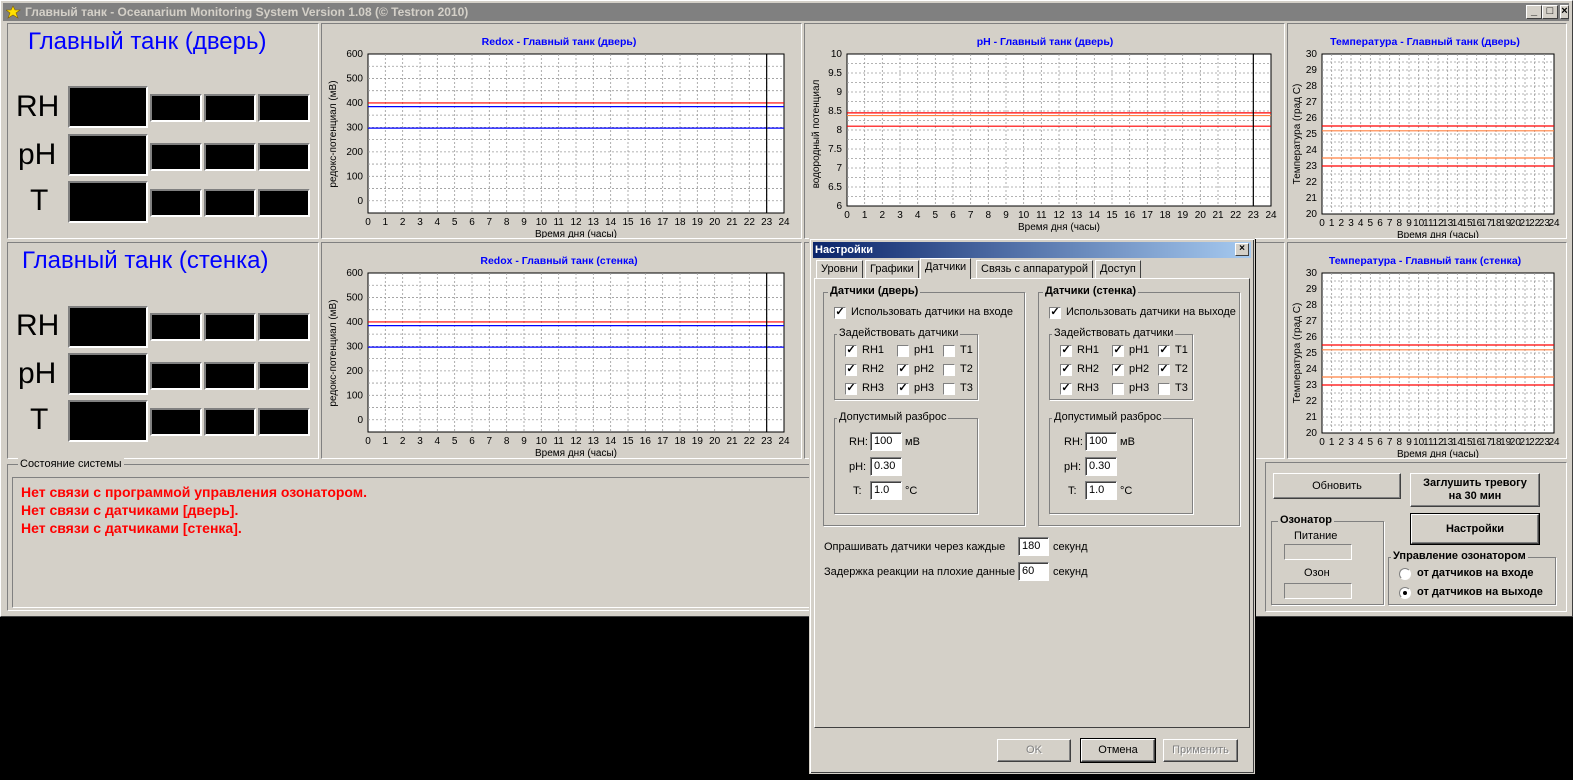 This screenshot has height=780, width=1573. Describe the element at coordinates (1534, 12) in the screenshot. I see `minimize-button: _` at that location.